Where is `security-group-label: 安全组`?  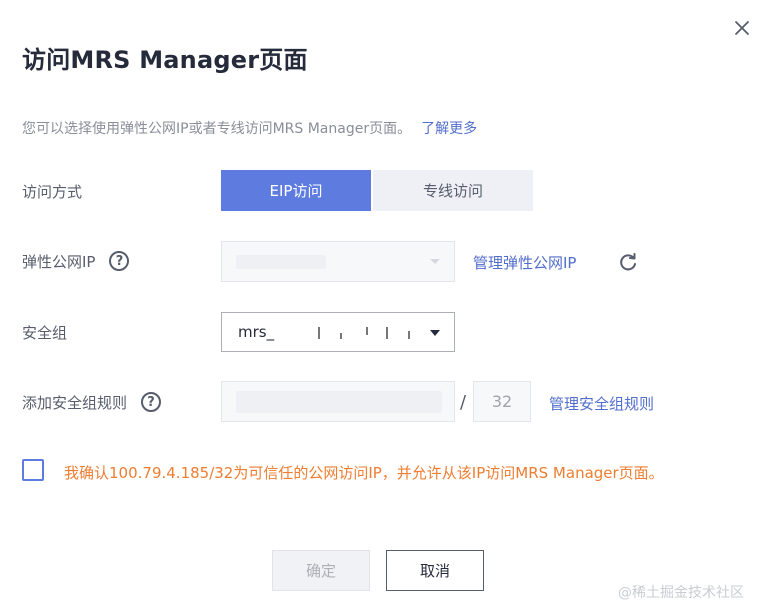
security-group-label: 安全组 is located at coordinates (44, 332).